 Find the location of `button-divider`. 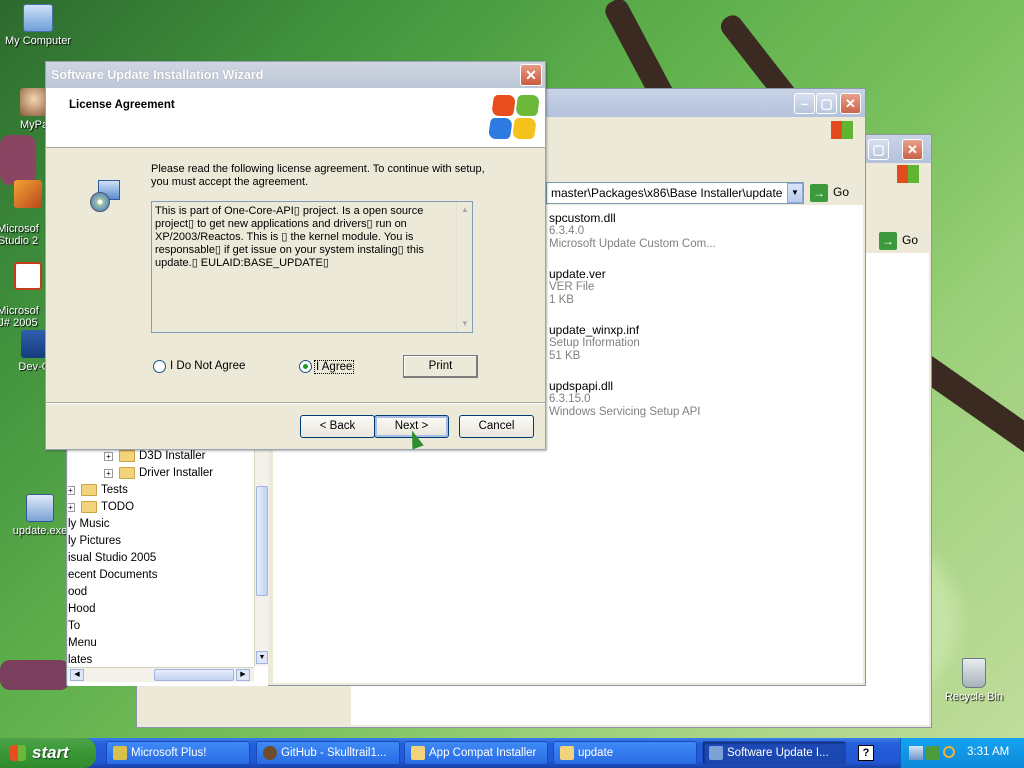

button-divider is located at coordinates (295, 403).